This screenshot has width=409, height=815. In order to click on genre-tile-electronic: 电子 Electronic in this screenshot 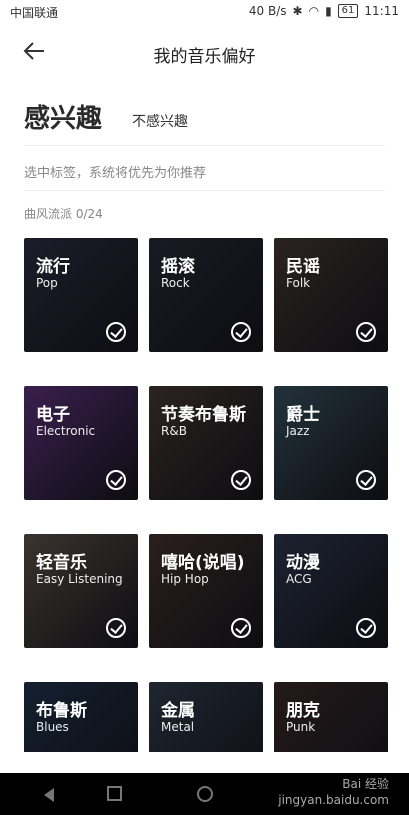, I will do `click(81, 443)`.